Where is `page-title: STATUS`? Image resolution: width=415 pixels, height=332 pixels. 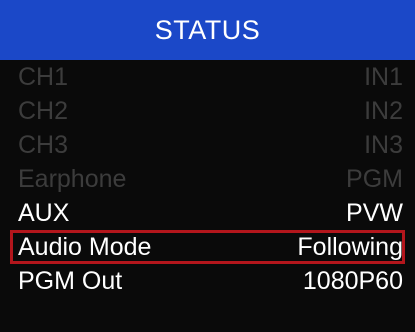 page-title: STATUS is located at coordinates (207, 29).